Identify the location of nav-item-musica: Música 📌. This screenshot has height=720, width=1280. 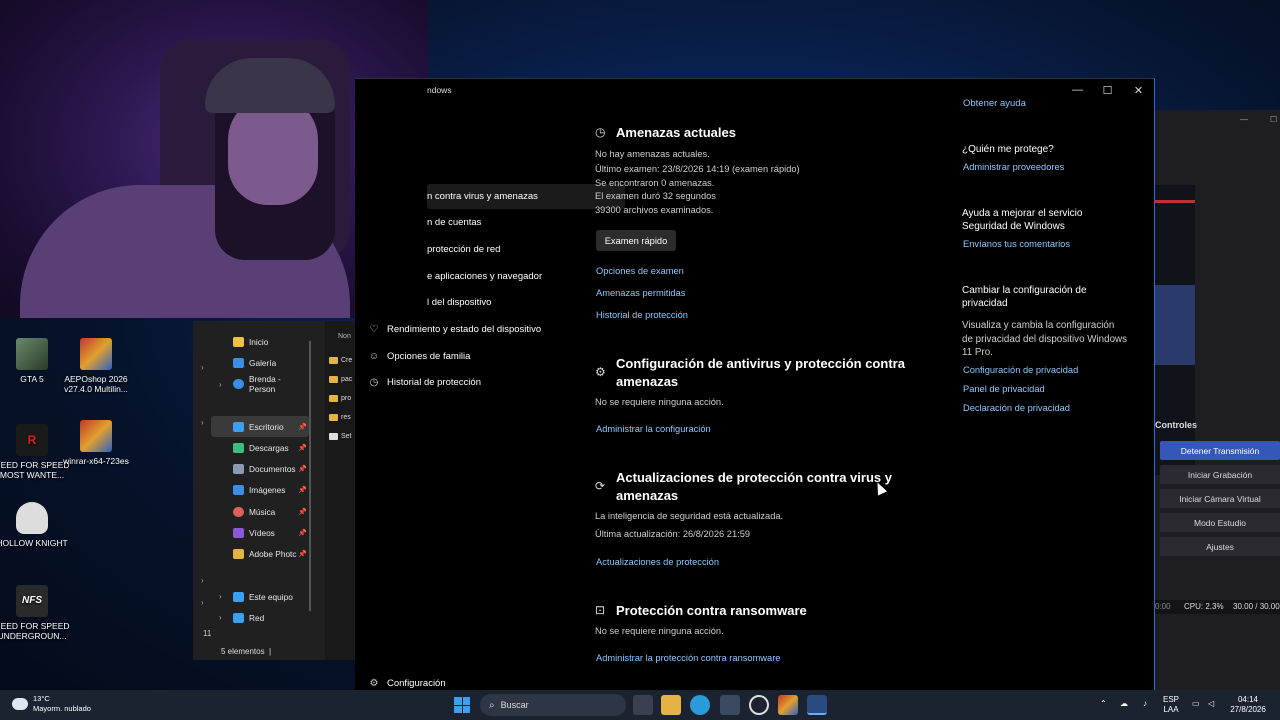
(260, 511).